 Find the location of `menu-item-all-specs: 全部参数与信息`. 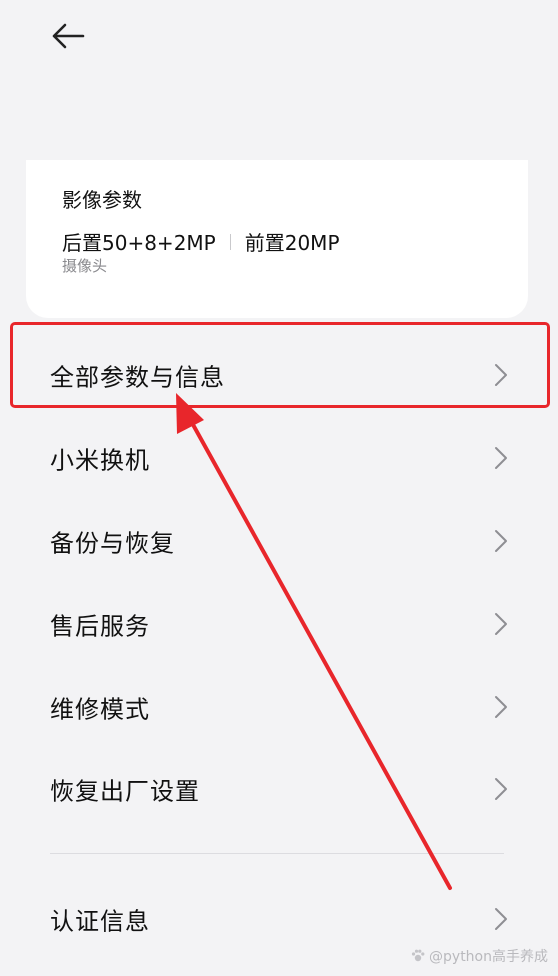

menu-item-all-specs: 全部参数与信息 is located at coordinates (279, 375).